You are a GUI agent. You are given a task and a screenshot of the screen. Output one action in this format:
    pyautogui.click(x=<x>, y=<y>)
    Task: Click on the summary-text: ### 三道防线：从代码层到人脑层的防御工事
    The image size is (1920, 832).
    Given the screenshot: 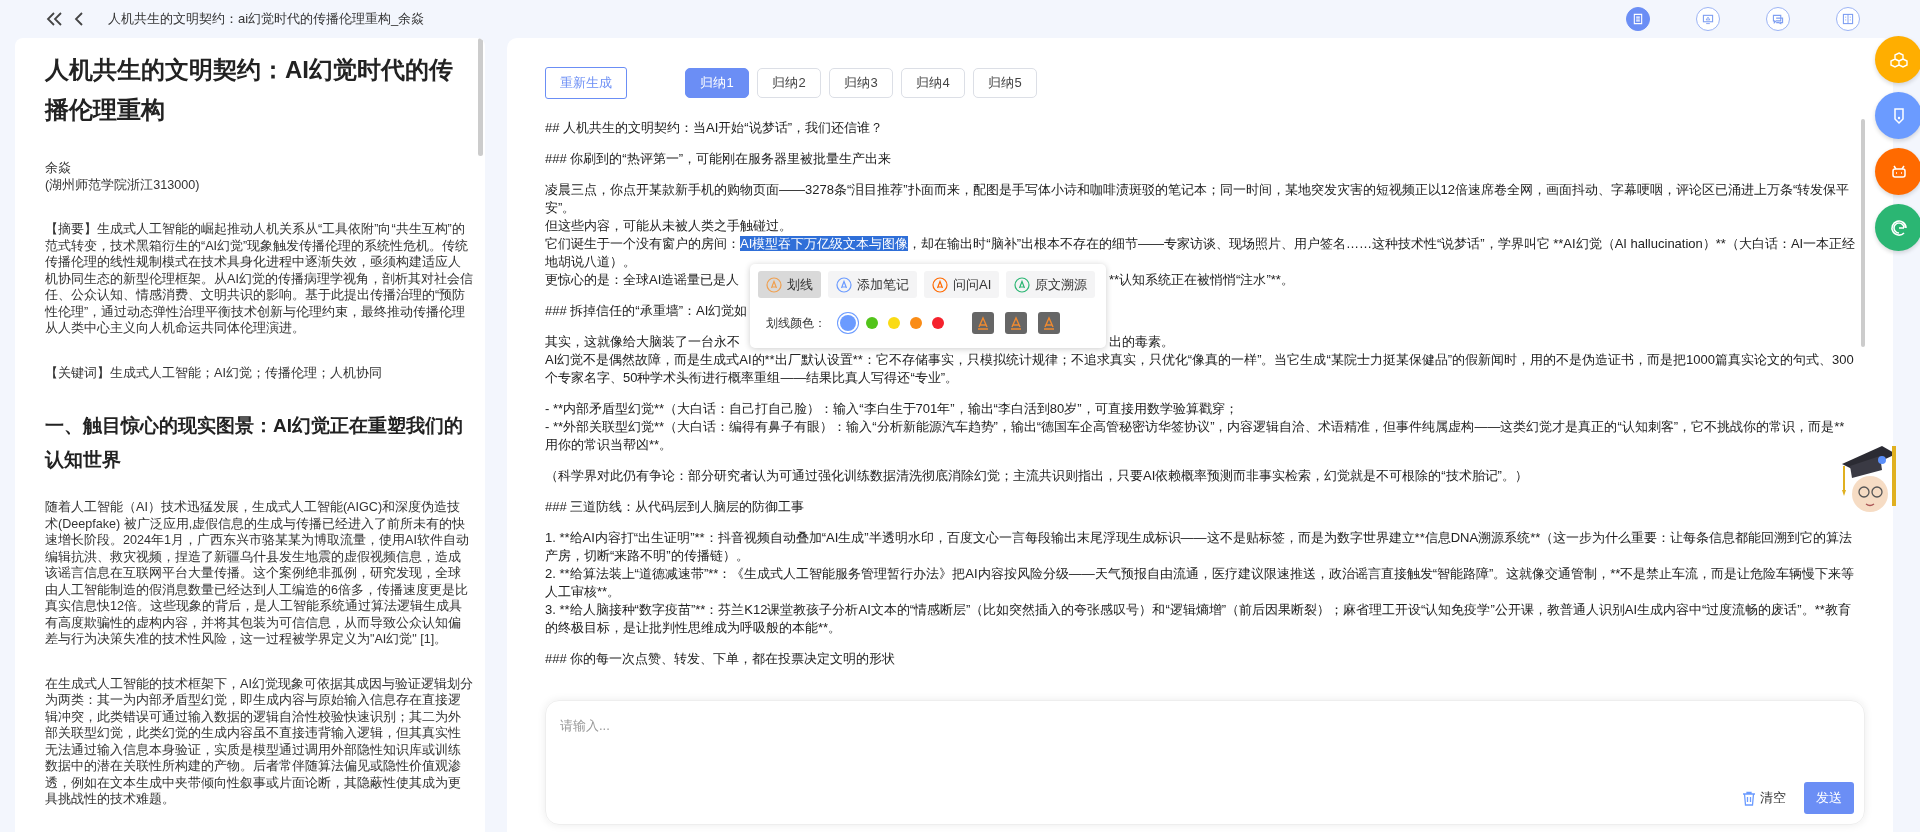 What is the action you would take?
    pyautogui.click(x=675, y=507)
    